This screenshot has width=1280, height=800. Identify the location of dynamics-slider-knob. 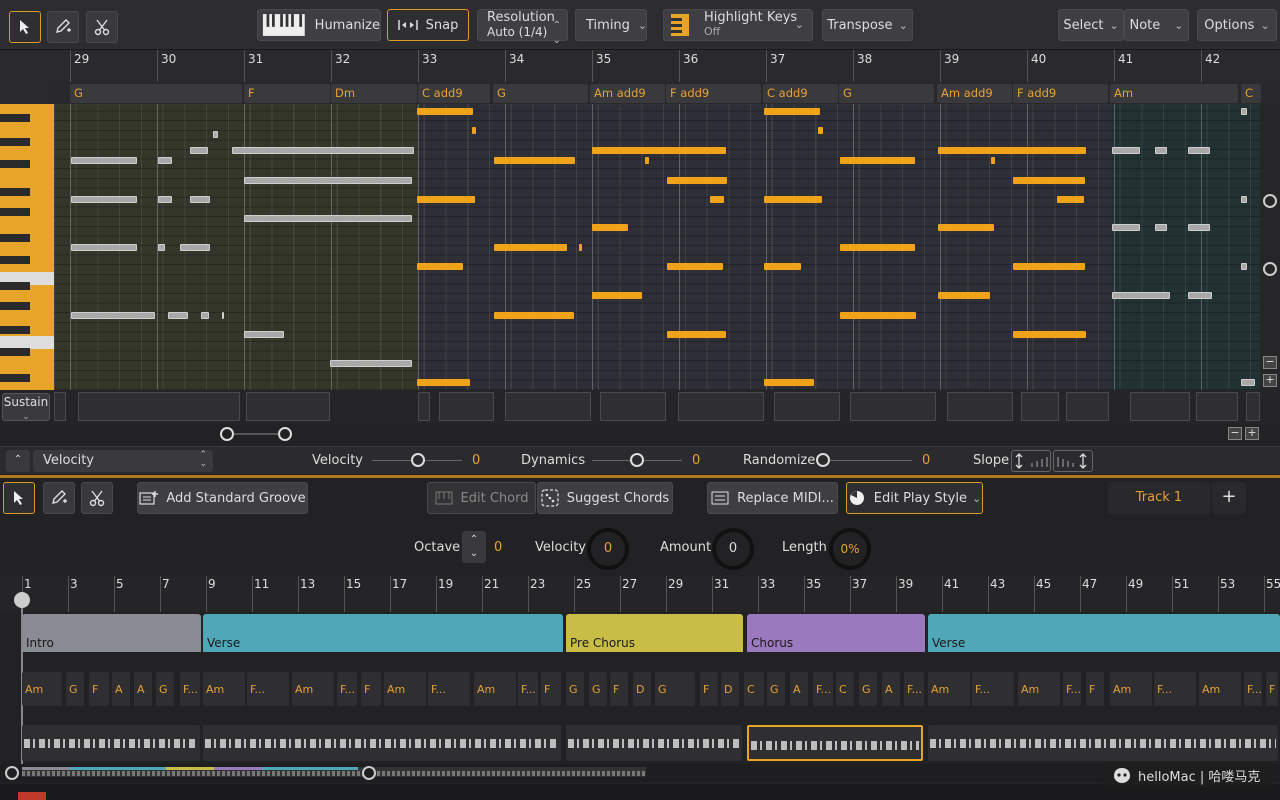
(637, 460).